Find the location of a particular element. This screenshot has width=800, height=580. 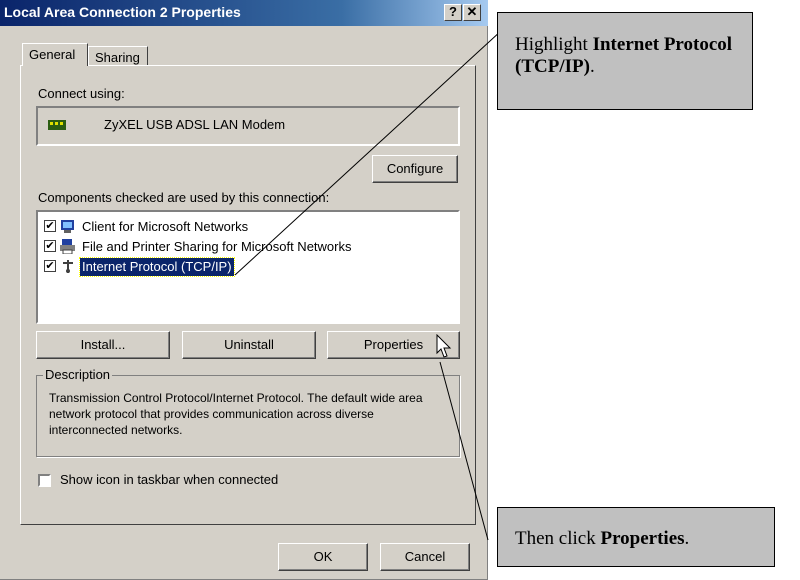

callout-properties-suffix: . is located at coordinates (687, 538).